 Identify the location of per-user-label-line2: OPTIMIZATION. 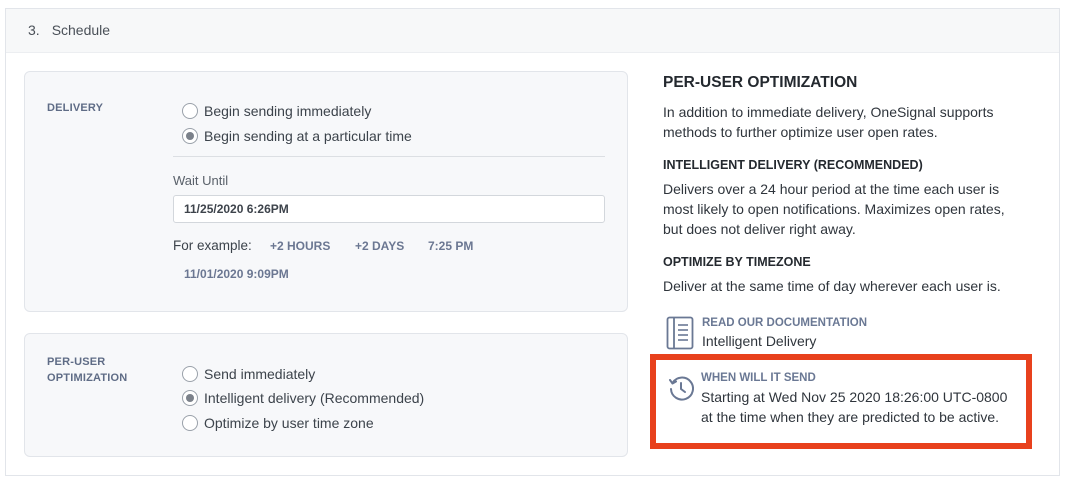
(87, 378).